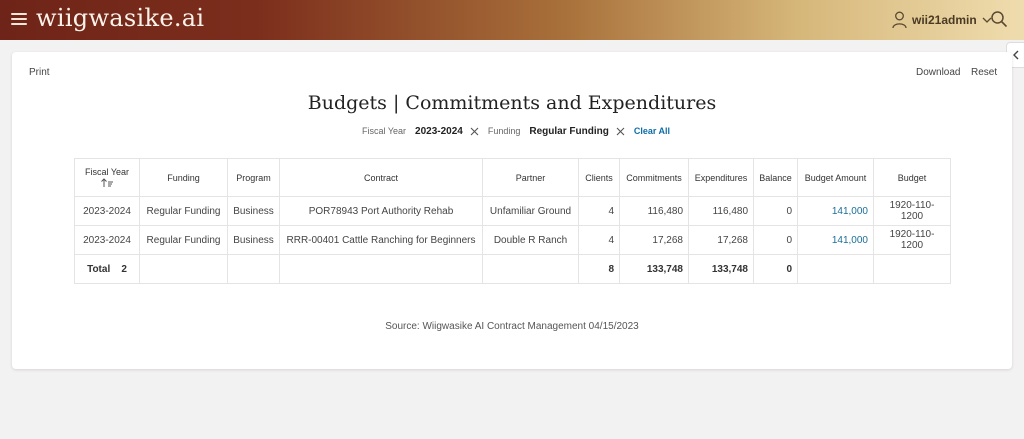 This screenshot has height=439, width=1024. I want to click on total-expenditures: 133,748, so click(721, 269).